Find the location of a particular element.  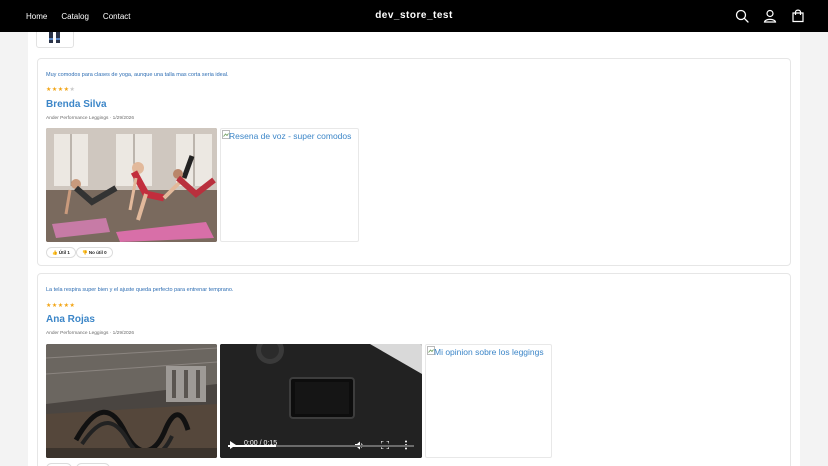

search-icon is located at coordinates (742, 16).